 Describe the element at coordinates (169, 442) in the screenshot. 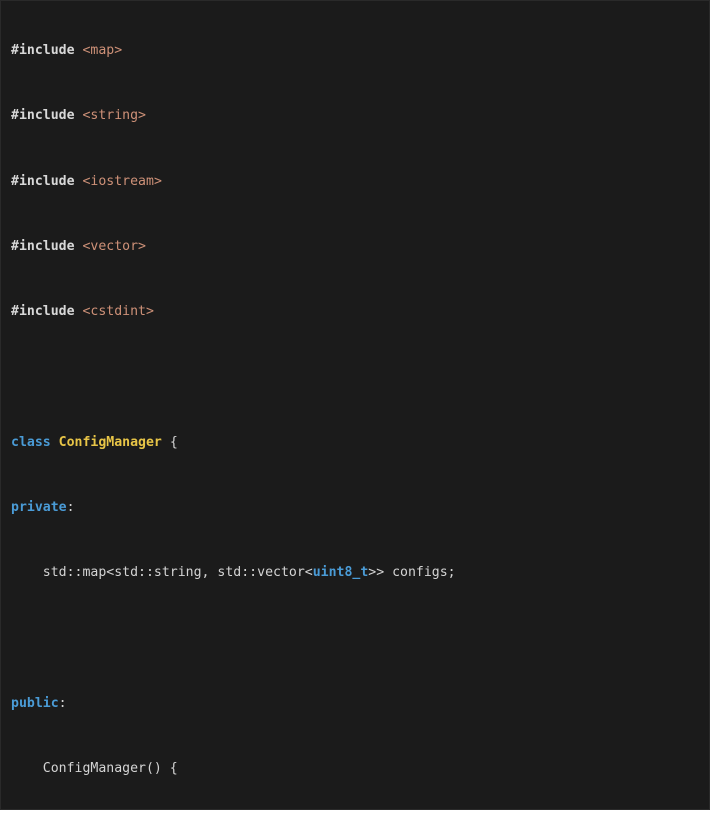

I see `brace: {` at that location.